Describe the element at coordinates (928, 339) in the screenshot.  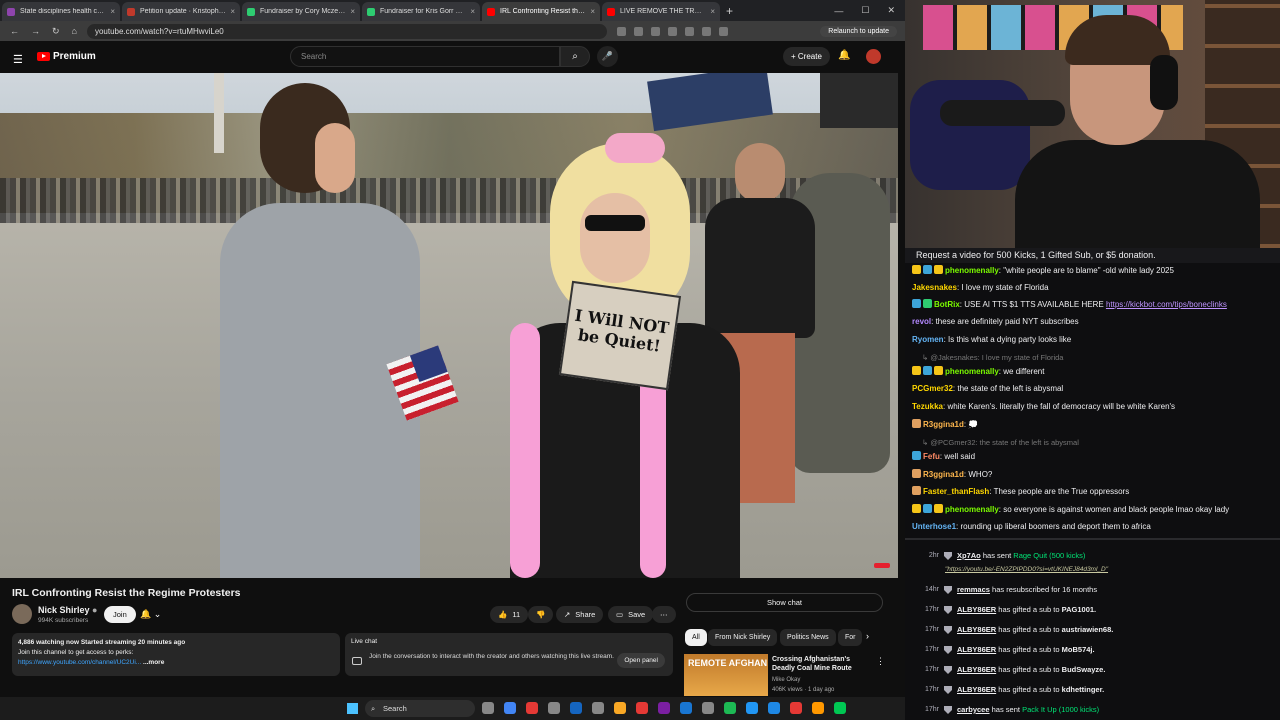
I see `chat-username: Ryomen` at that location.